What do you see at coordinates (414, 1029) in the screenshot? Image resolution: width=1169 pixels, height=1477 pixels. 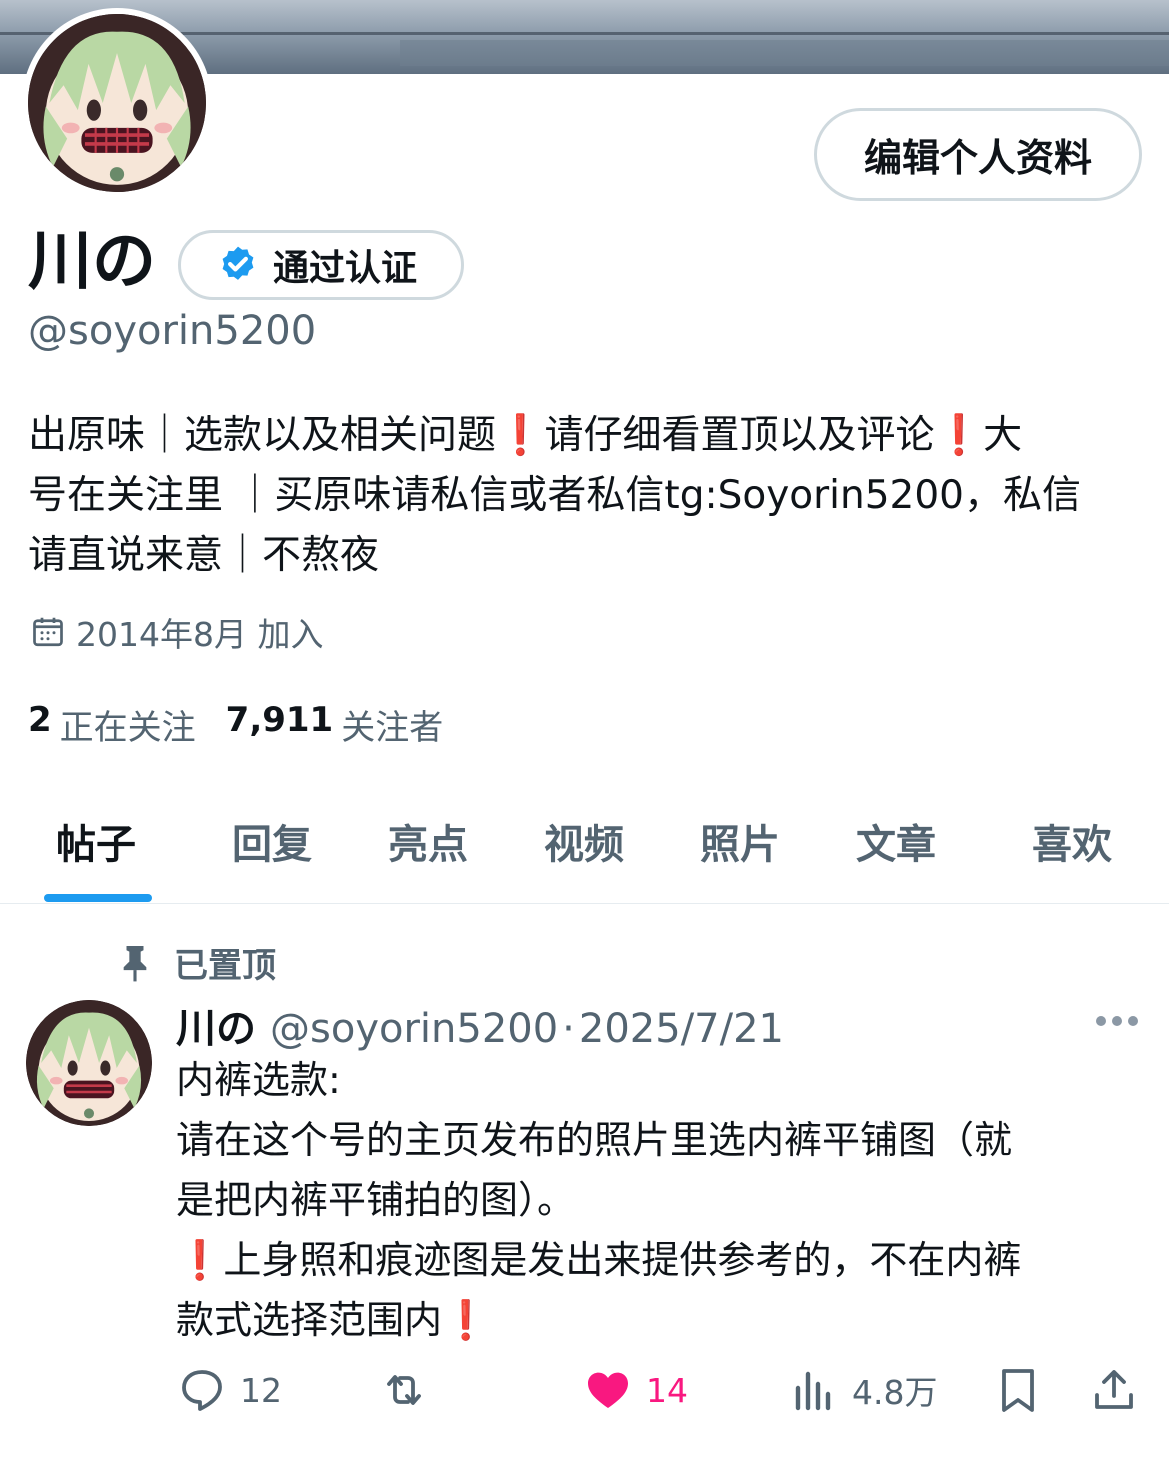 I see `tweet-author-handle: @soyorin5200` at bounding box center [414, 1029].